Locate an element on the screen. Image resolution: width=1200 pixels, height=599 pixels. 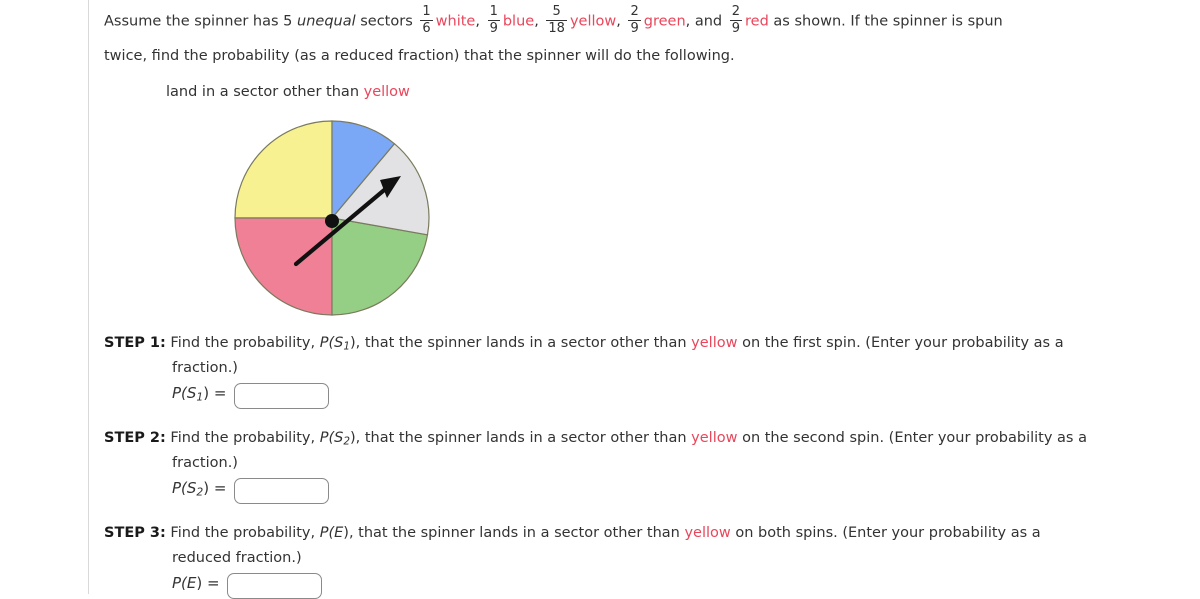
fraction-yellow-denominator: 18 is located at coordinates (556, 29).